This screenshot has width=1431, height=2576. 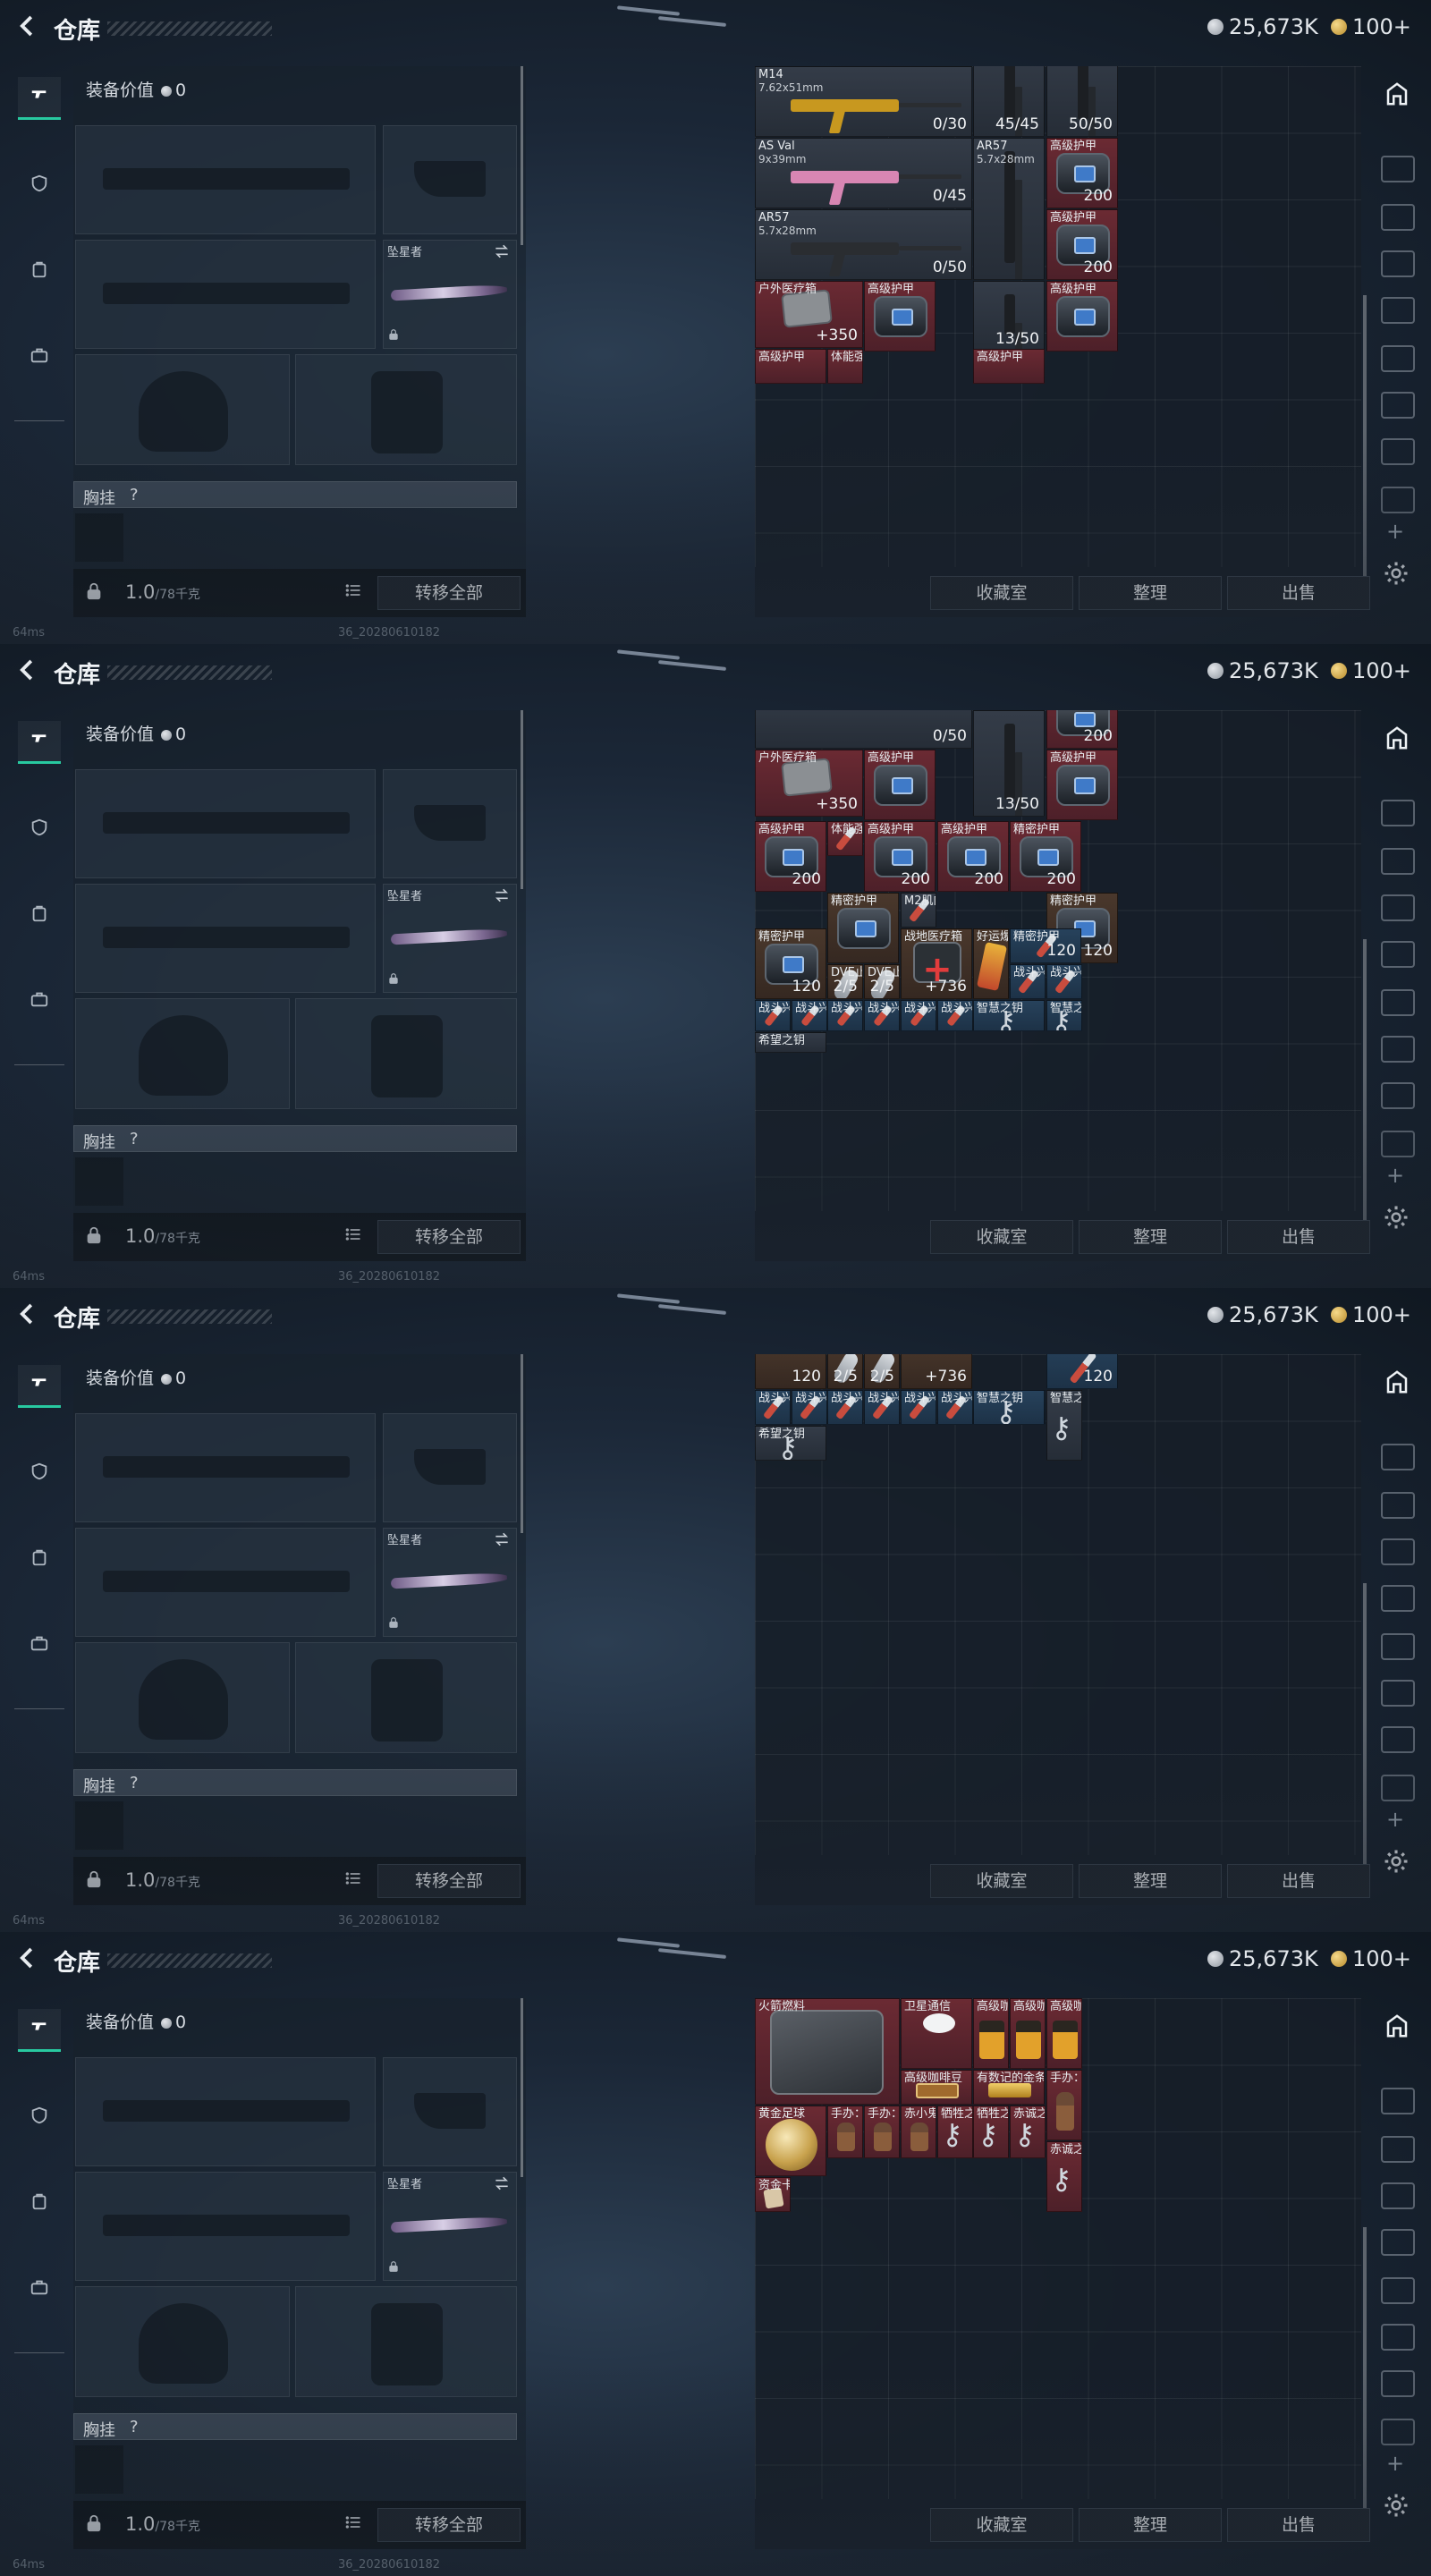 What do you see at coordinates (40, 2205) in the screenshot?
I see `rail-backpack` at bounding box center [40, 2205].